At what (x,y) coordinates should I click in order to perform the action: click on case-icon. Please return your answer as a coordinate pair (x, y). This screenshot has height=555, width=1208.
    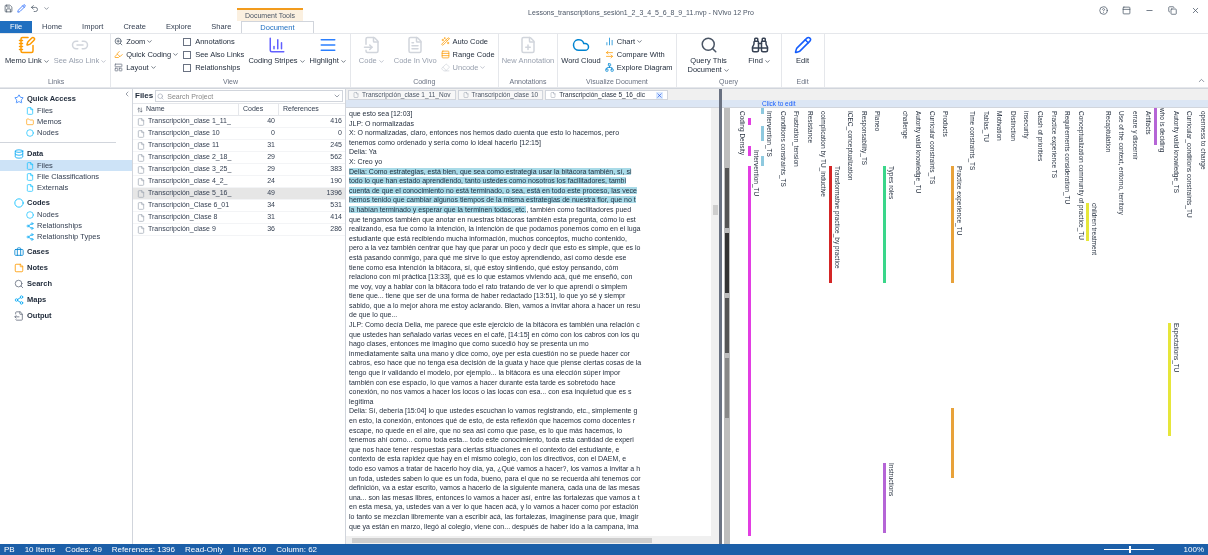
    Looking at the image, I should click on (19, 251).